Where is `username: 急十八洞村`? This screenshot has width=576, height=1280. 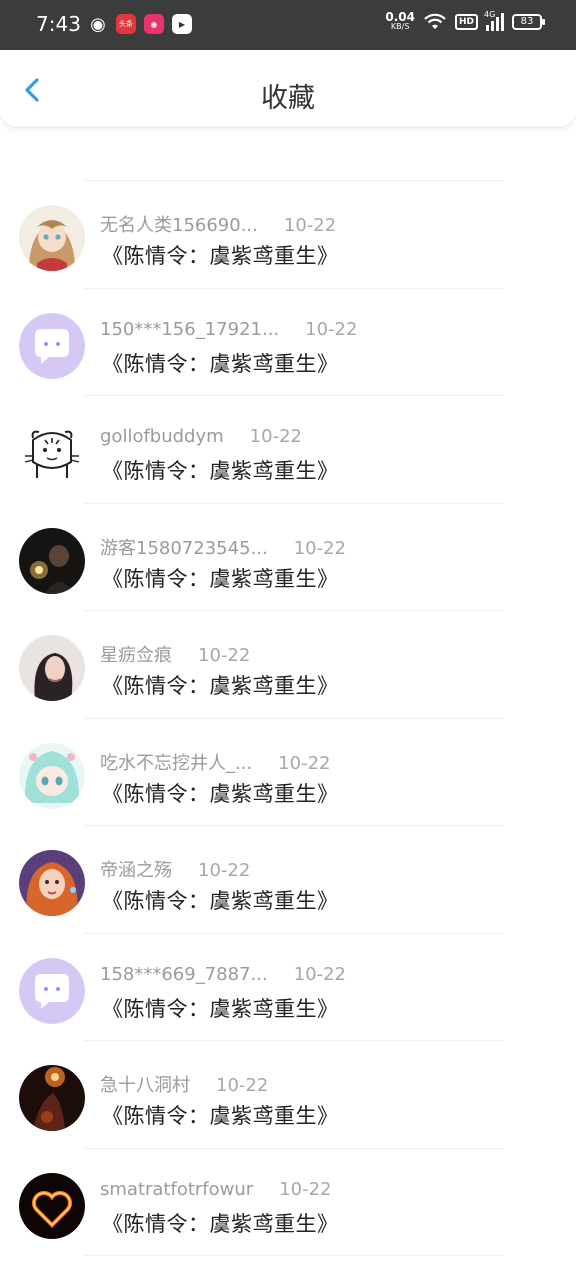
username: 急十八洞村 is located at coordinates (145, 1085).